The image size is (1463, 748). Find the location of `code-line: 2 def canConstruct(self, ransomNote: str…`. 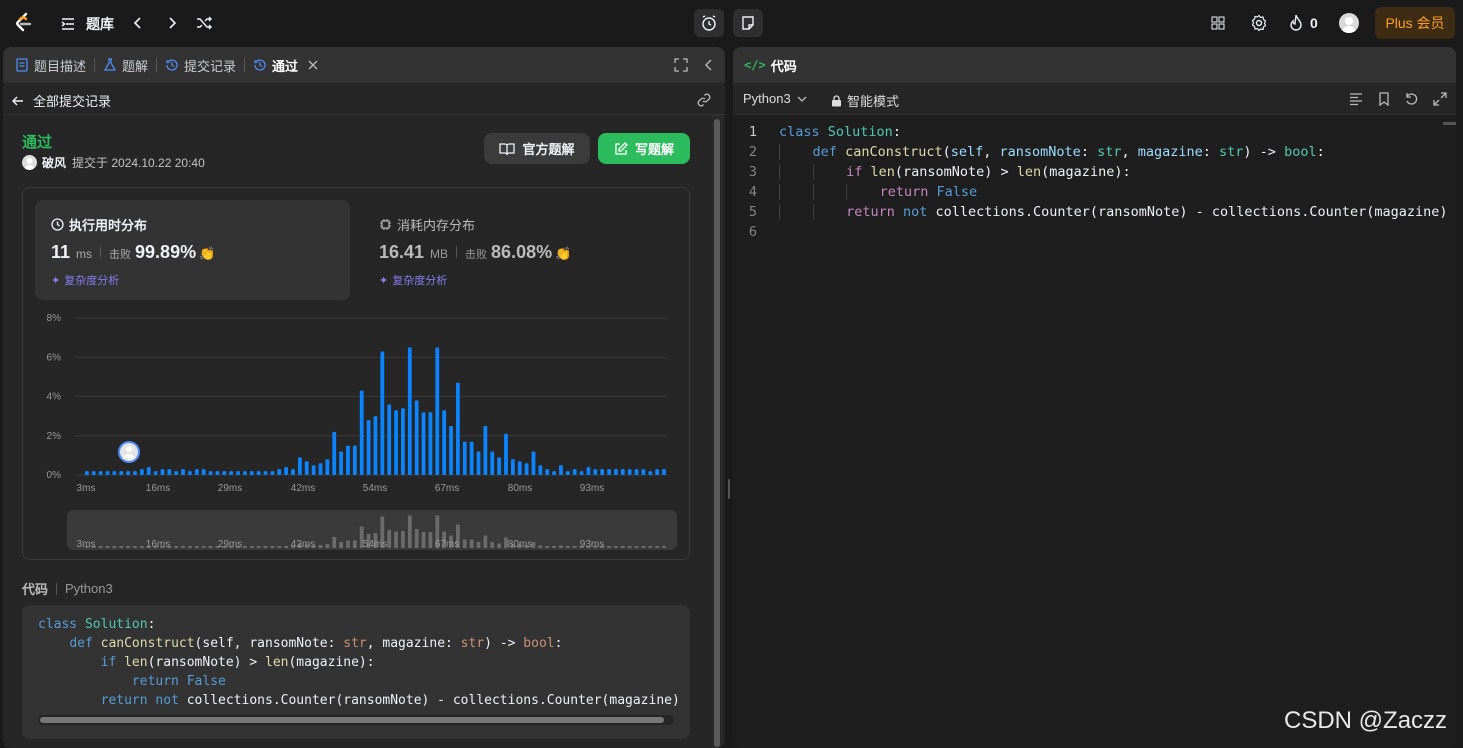

code-line: 2 def canConstruct(self, ransomNote: str… is located at coordinates (1036, 152).